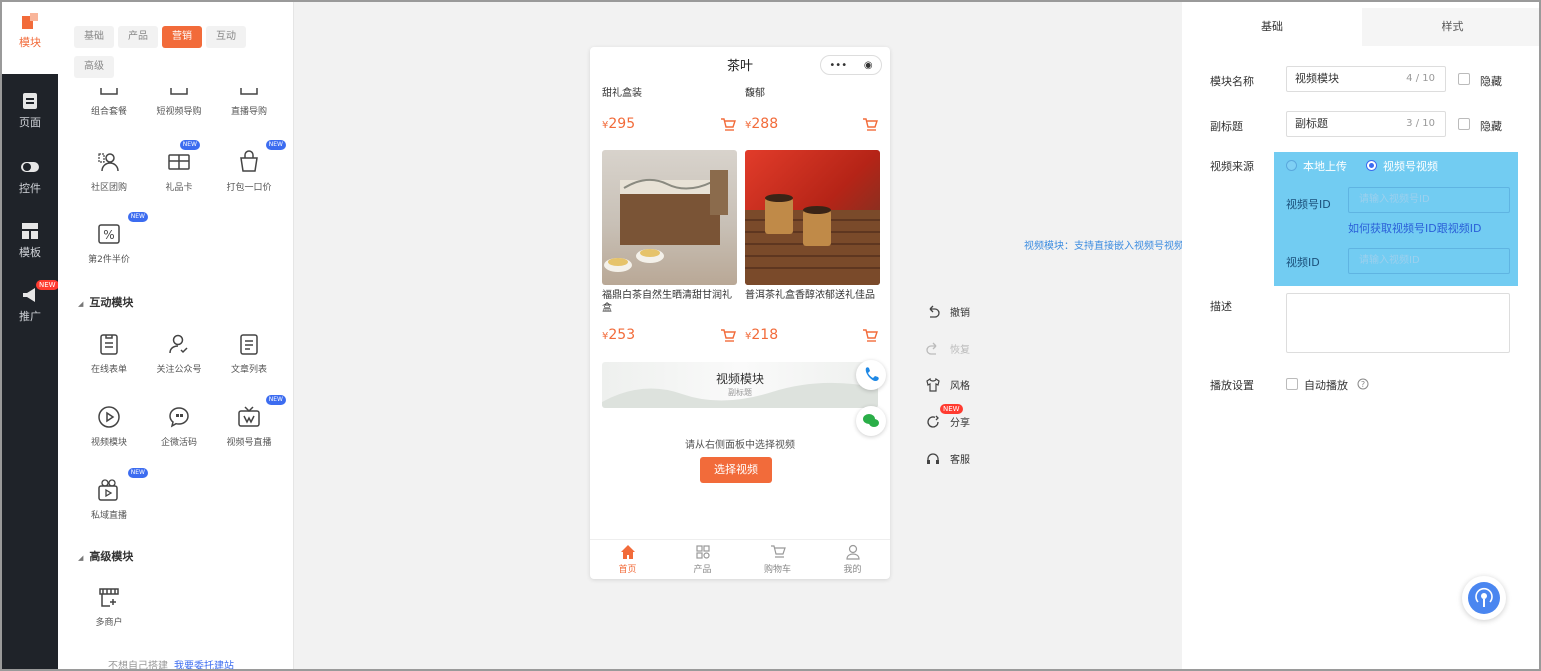 The height and width of the screenshot is (671, 1541). Describe the element at coordinates (777, 559) in the screenshot. I see `tabbar-item-cart: 购物车` at that location.